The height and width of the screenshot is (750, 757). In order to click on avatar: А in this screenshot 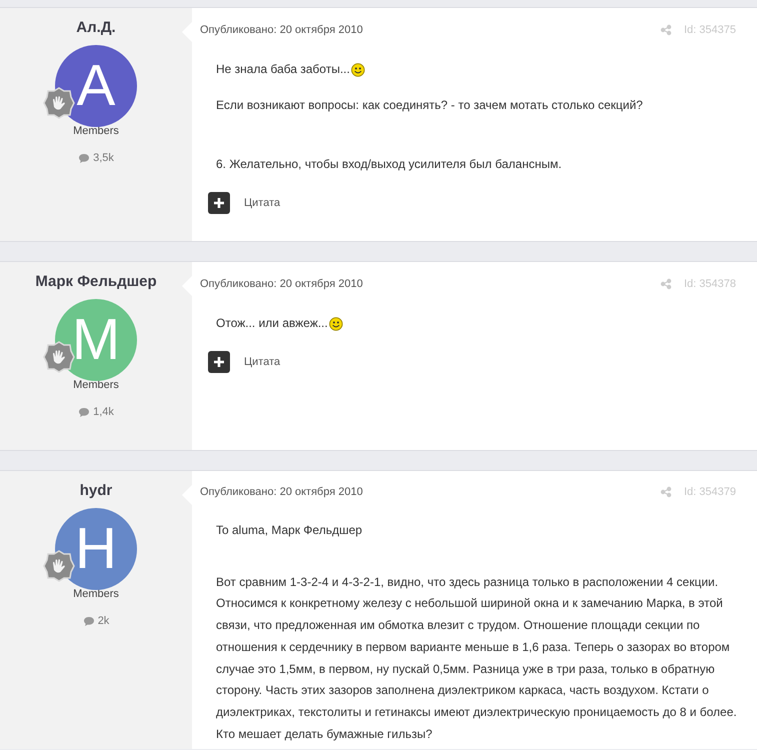, I will do `click(96, 86)`.